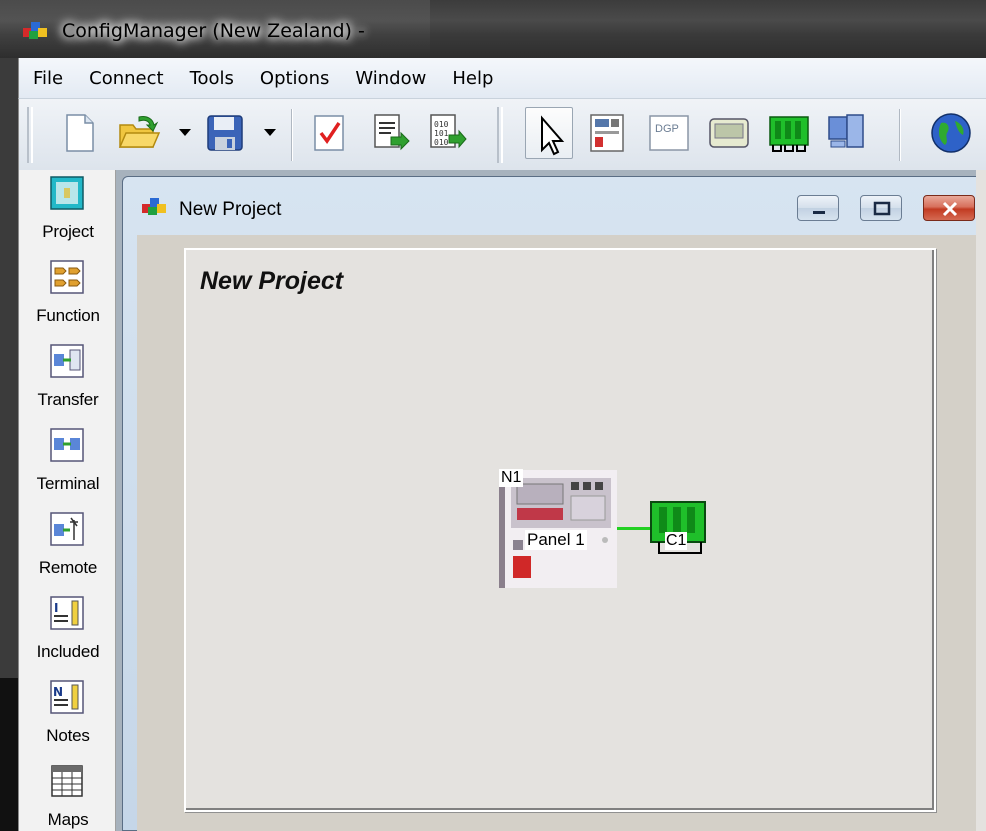  Describe the element at coordinates (68, 211) in the screenshot. I see `sidebar-item-project: Project` at that location.